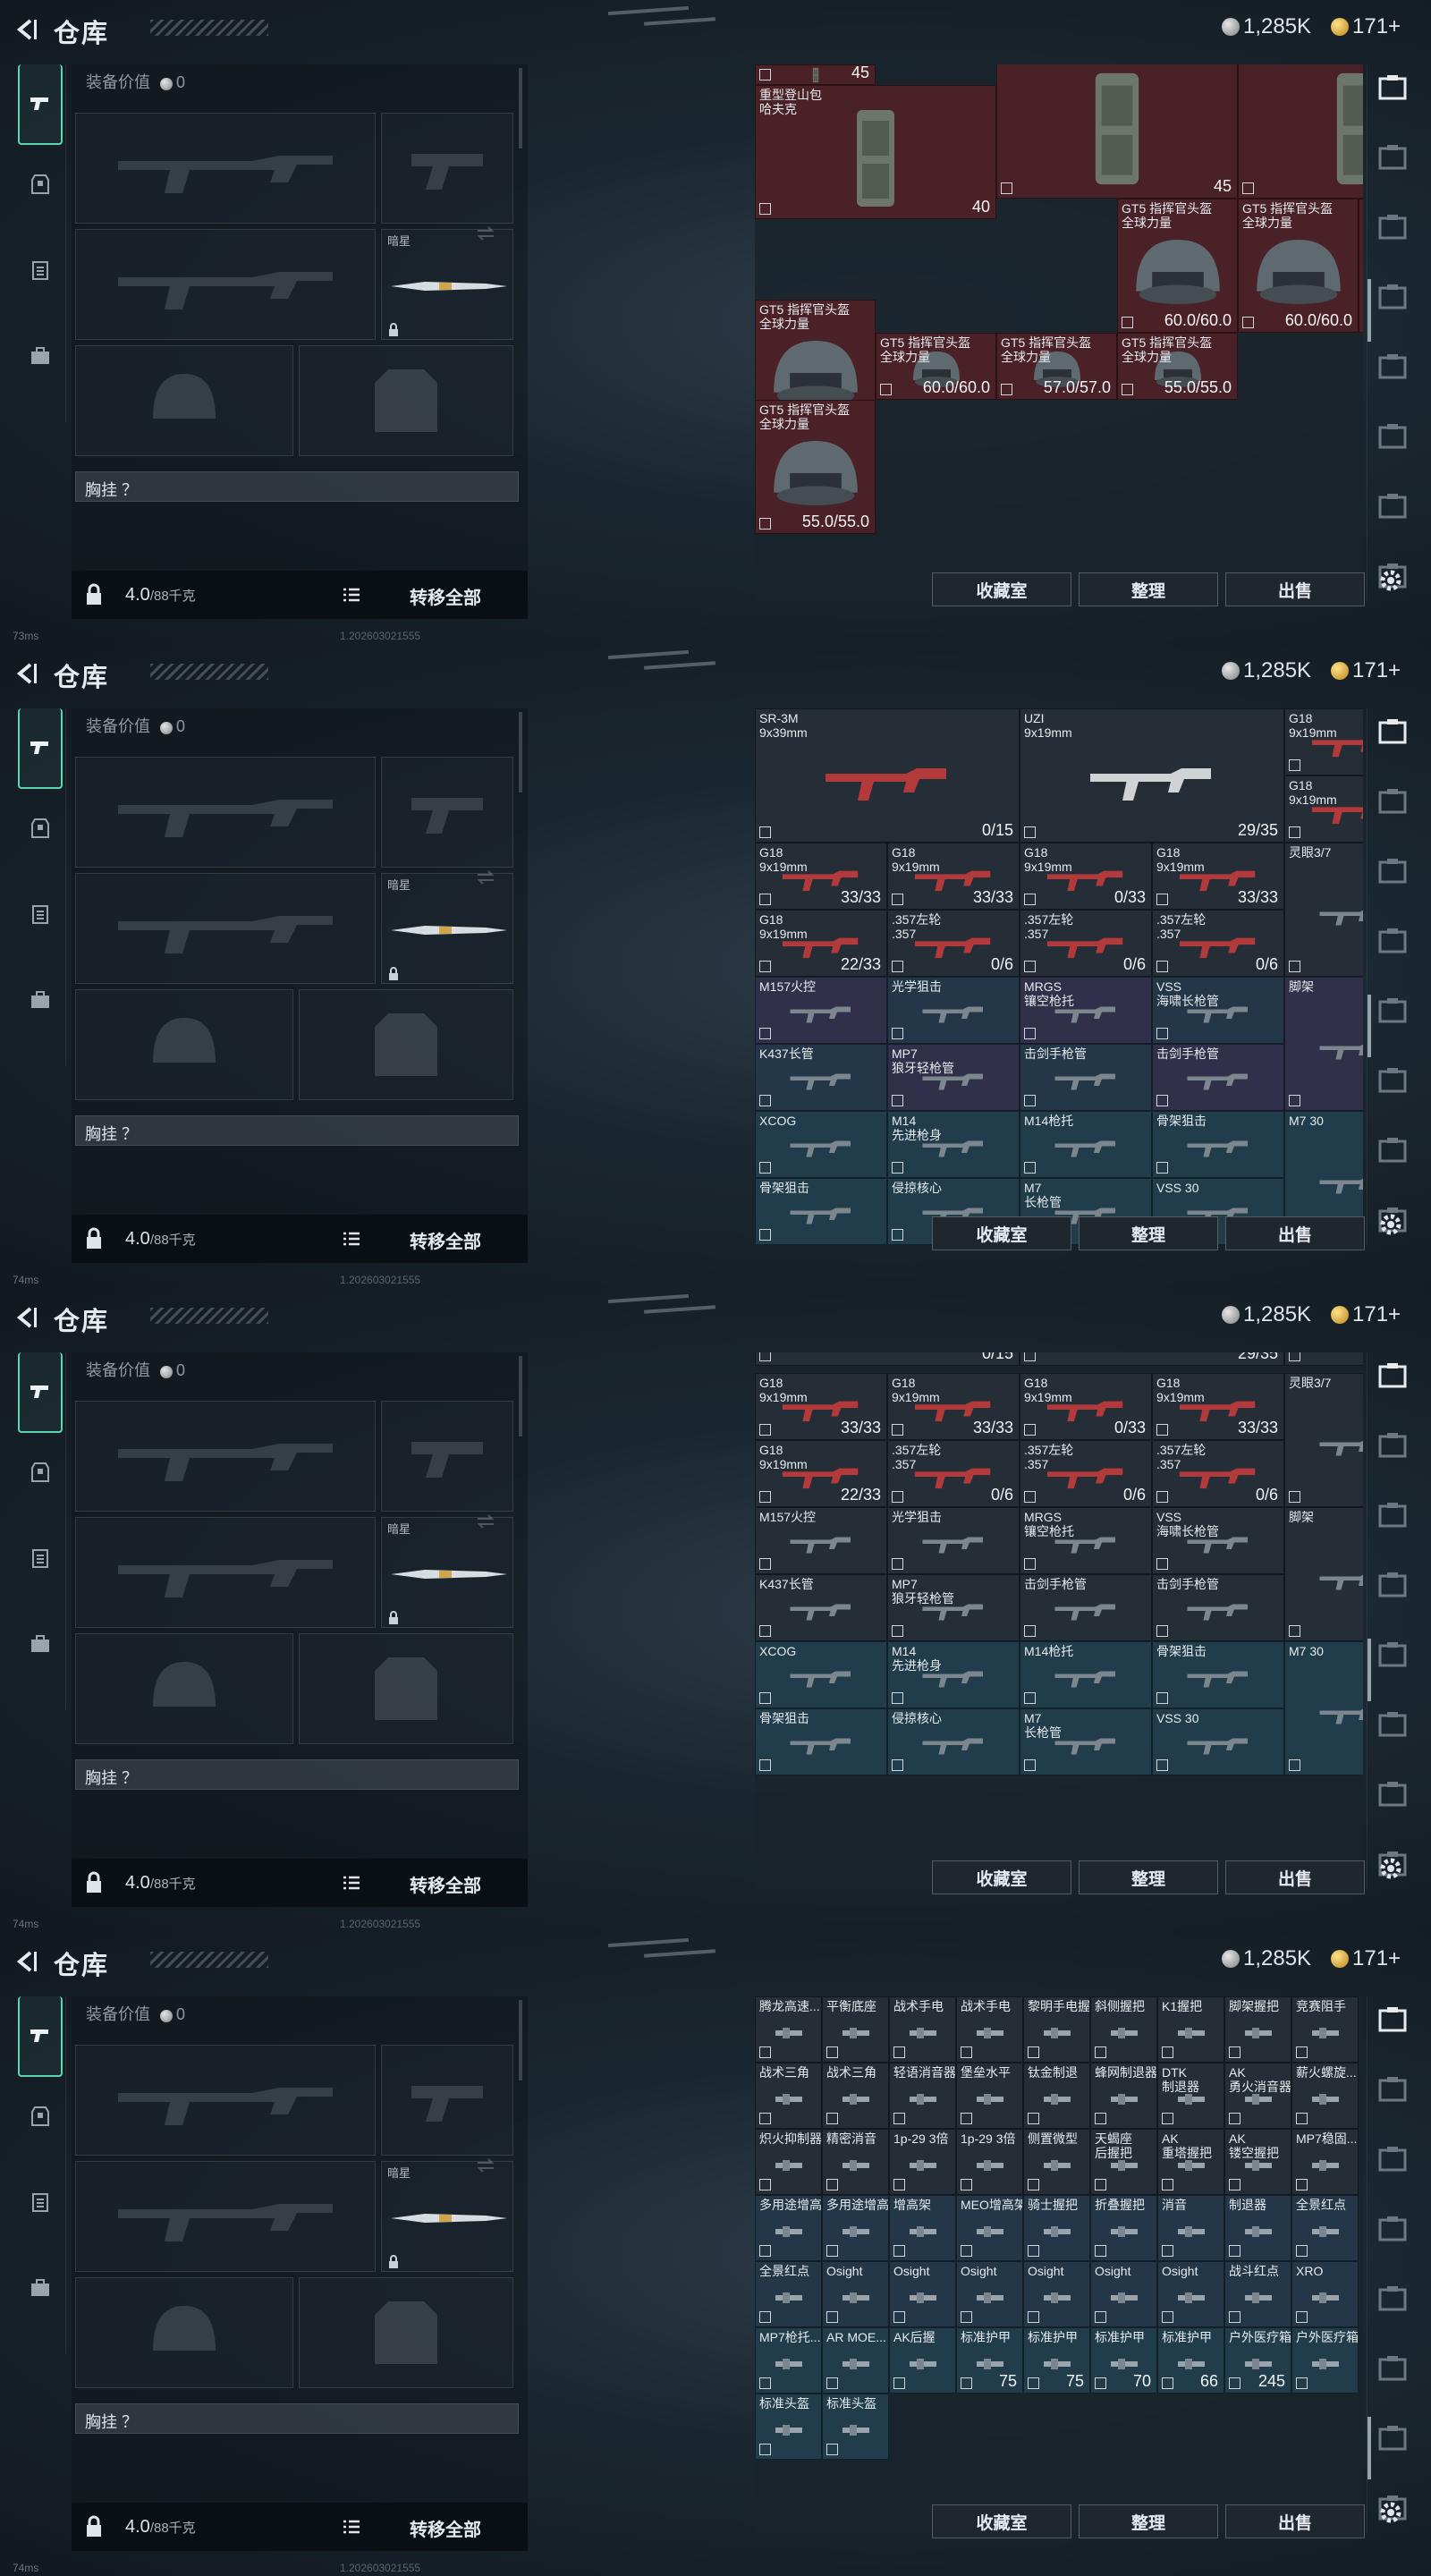 The height and width of the screenshot is (2576, 1431). I want to click on storage-item: K1握把, so click(1190, 2029).